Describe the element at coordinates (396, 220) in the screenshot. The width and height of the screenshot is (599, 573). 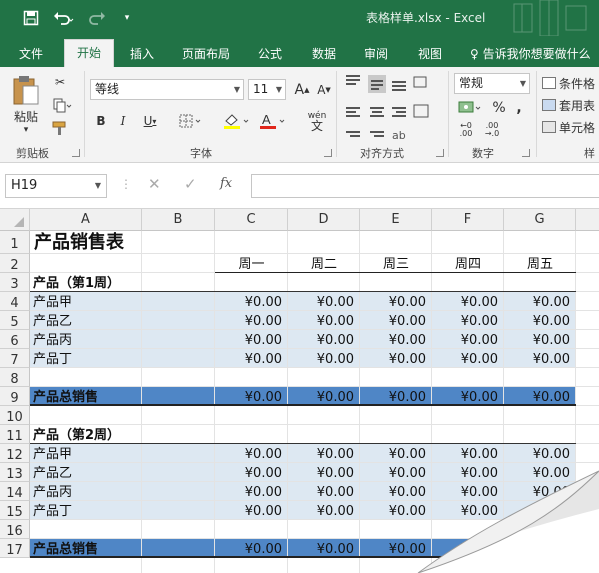
I see `column-header-e: E` at that location.